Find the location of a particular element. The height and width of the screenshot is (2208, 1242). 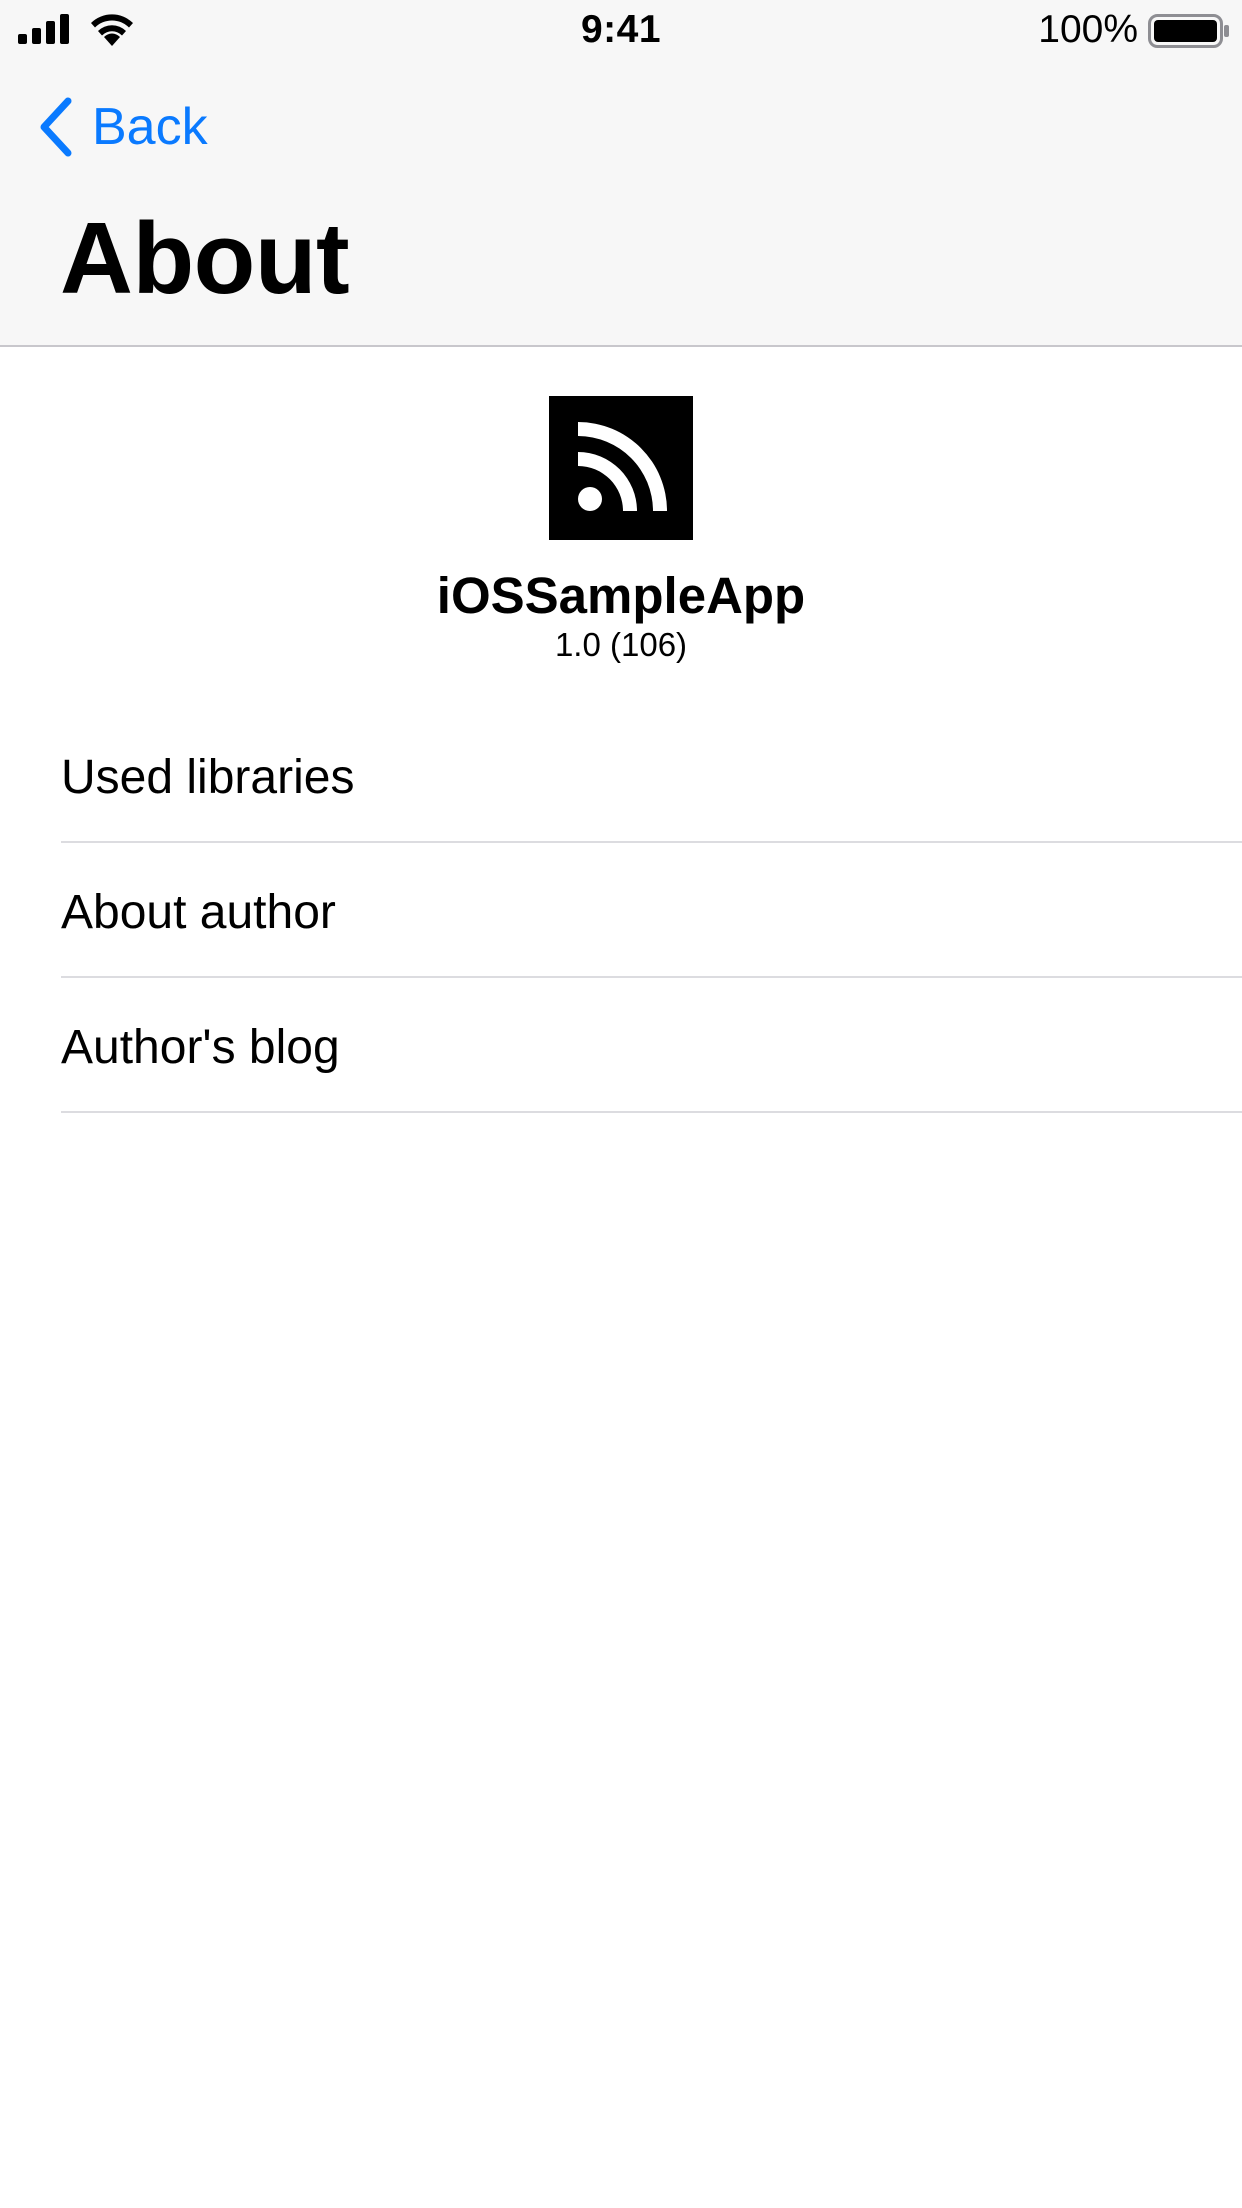

authors-blog-row: Author's blog is located at coordinates (621, 1045).